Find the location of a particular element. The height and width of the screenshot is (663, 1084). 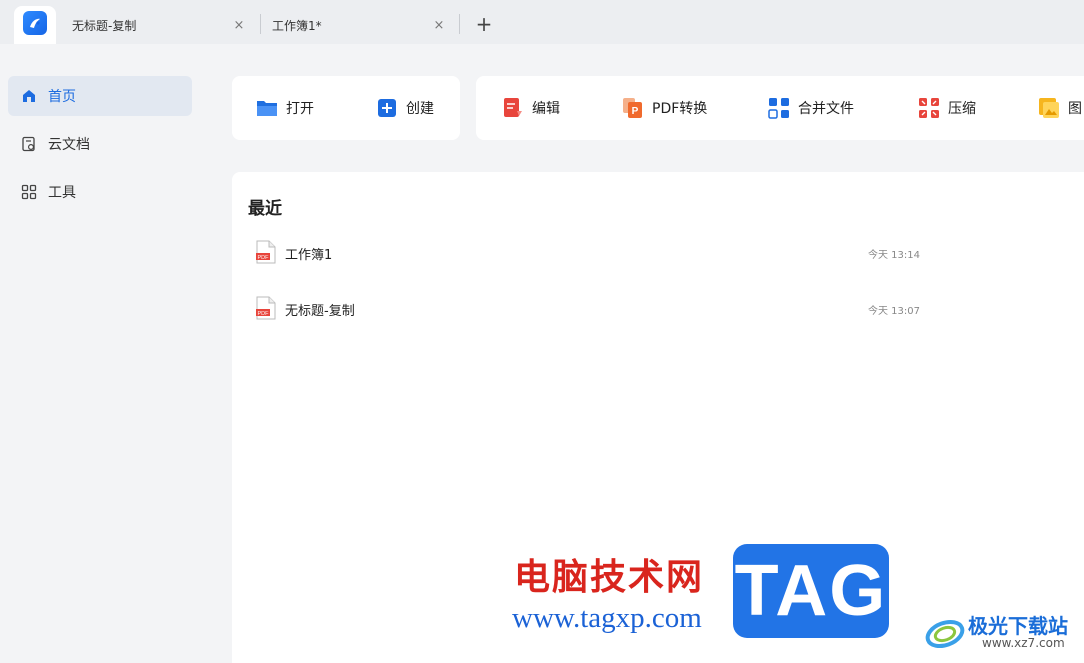

compress-icon is located at coordinates (929, 108).